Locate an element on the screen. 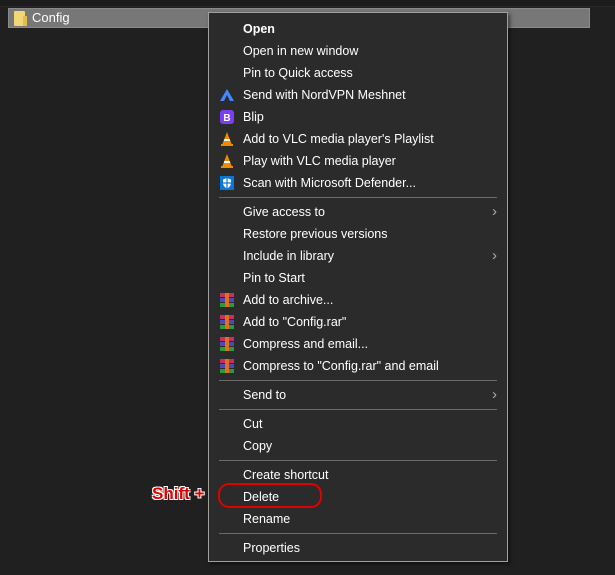 The height and width of the screenshot is (575, 615). menu-item-label: Blip is located at coordinates (253, 117).